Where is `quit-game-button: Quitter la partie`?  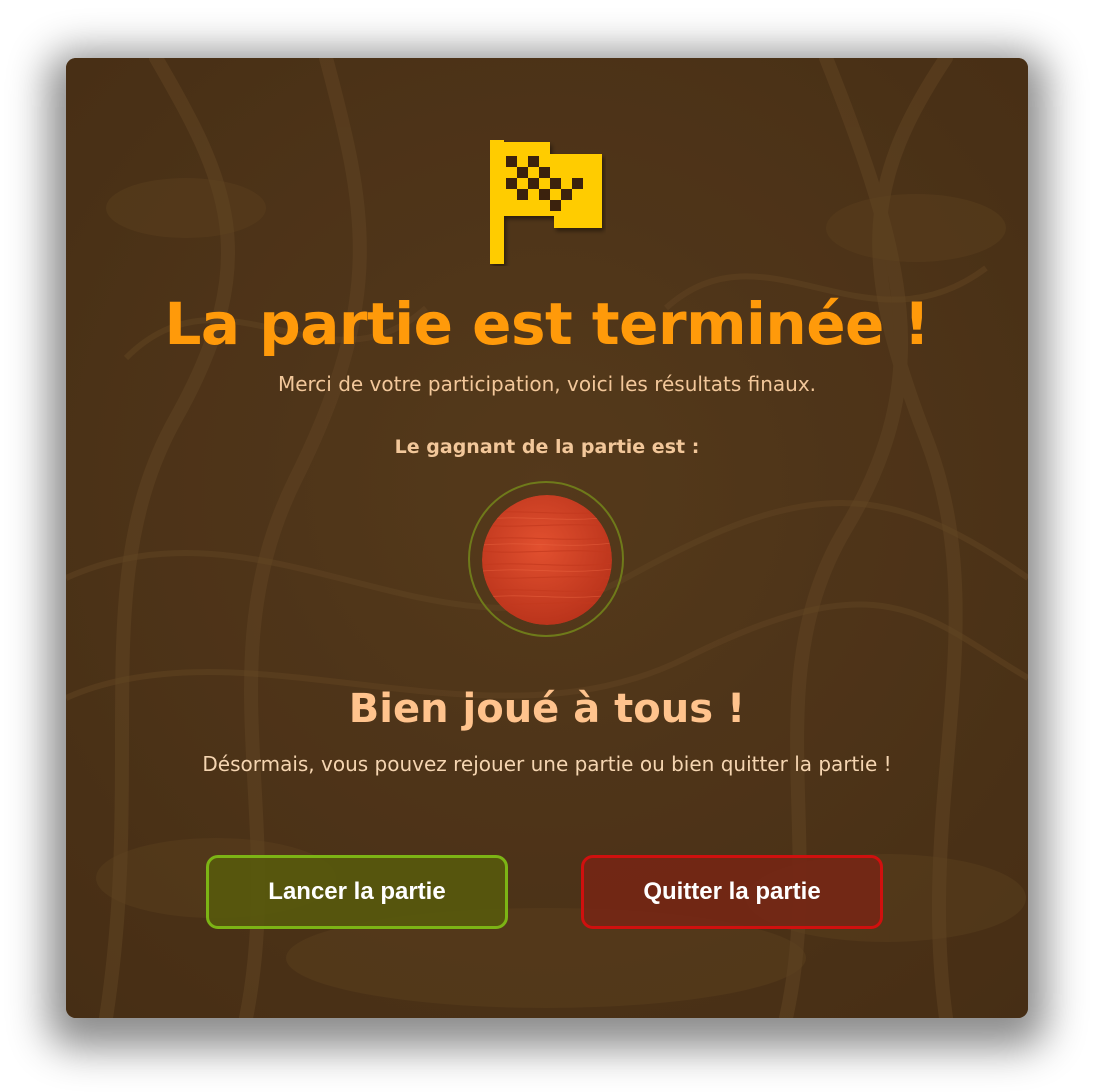
quit-game-button: Quitter la partie is located at coordinates (732, 892).